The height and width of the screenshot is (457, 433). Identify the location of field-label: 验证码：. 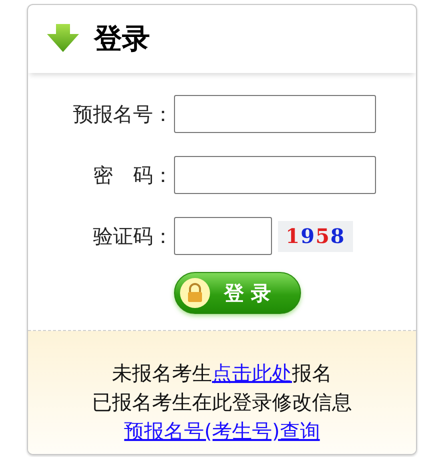
(133, 236).